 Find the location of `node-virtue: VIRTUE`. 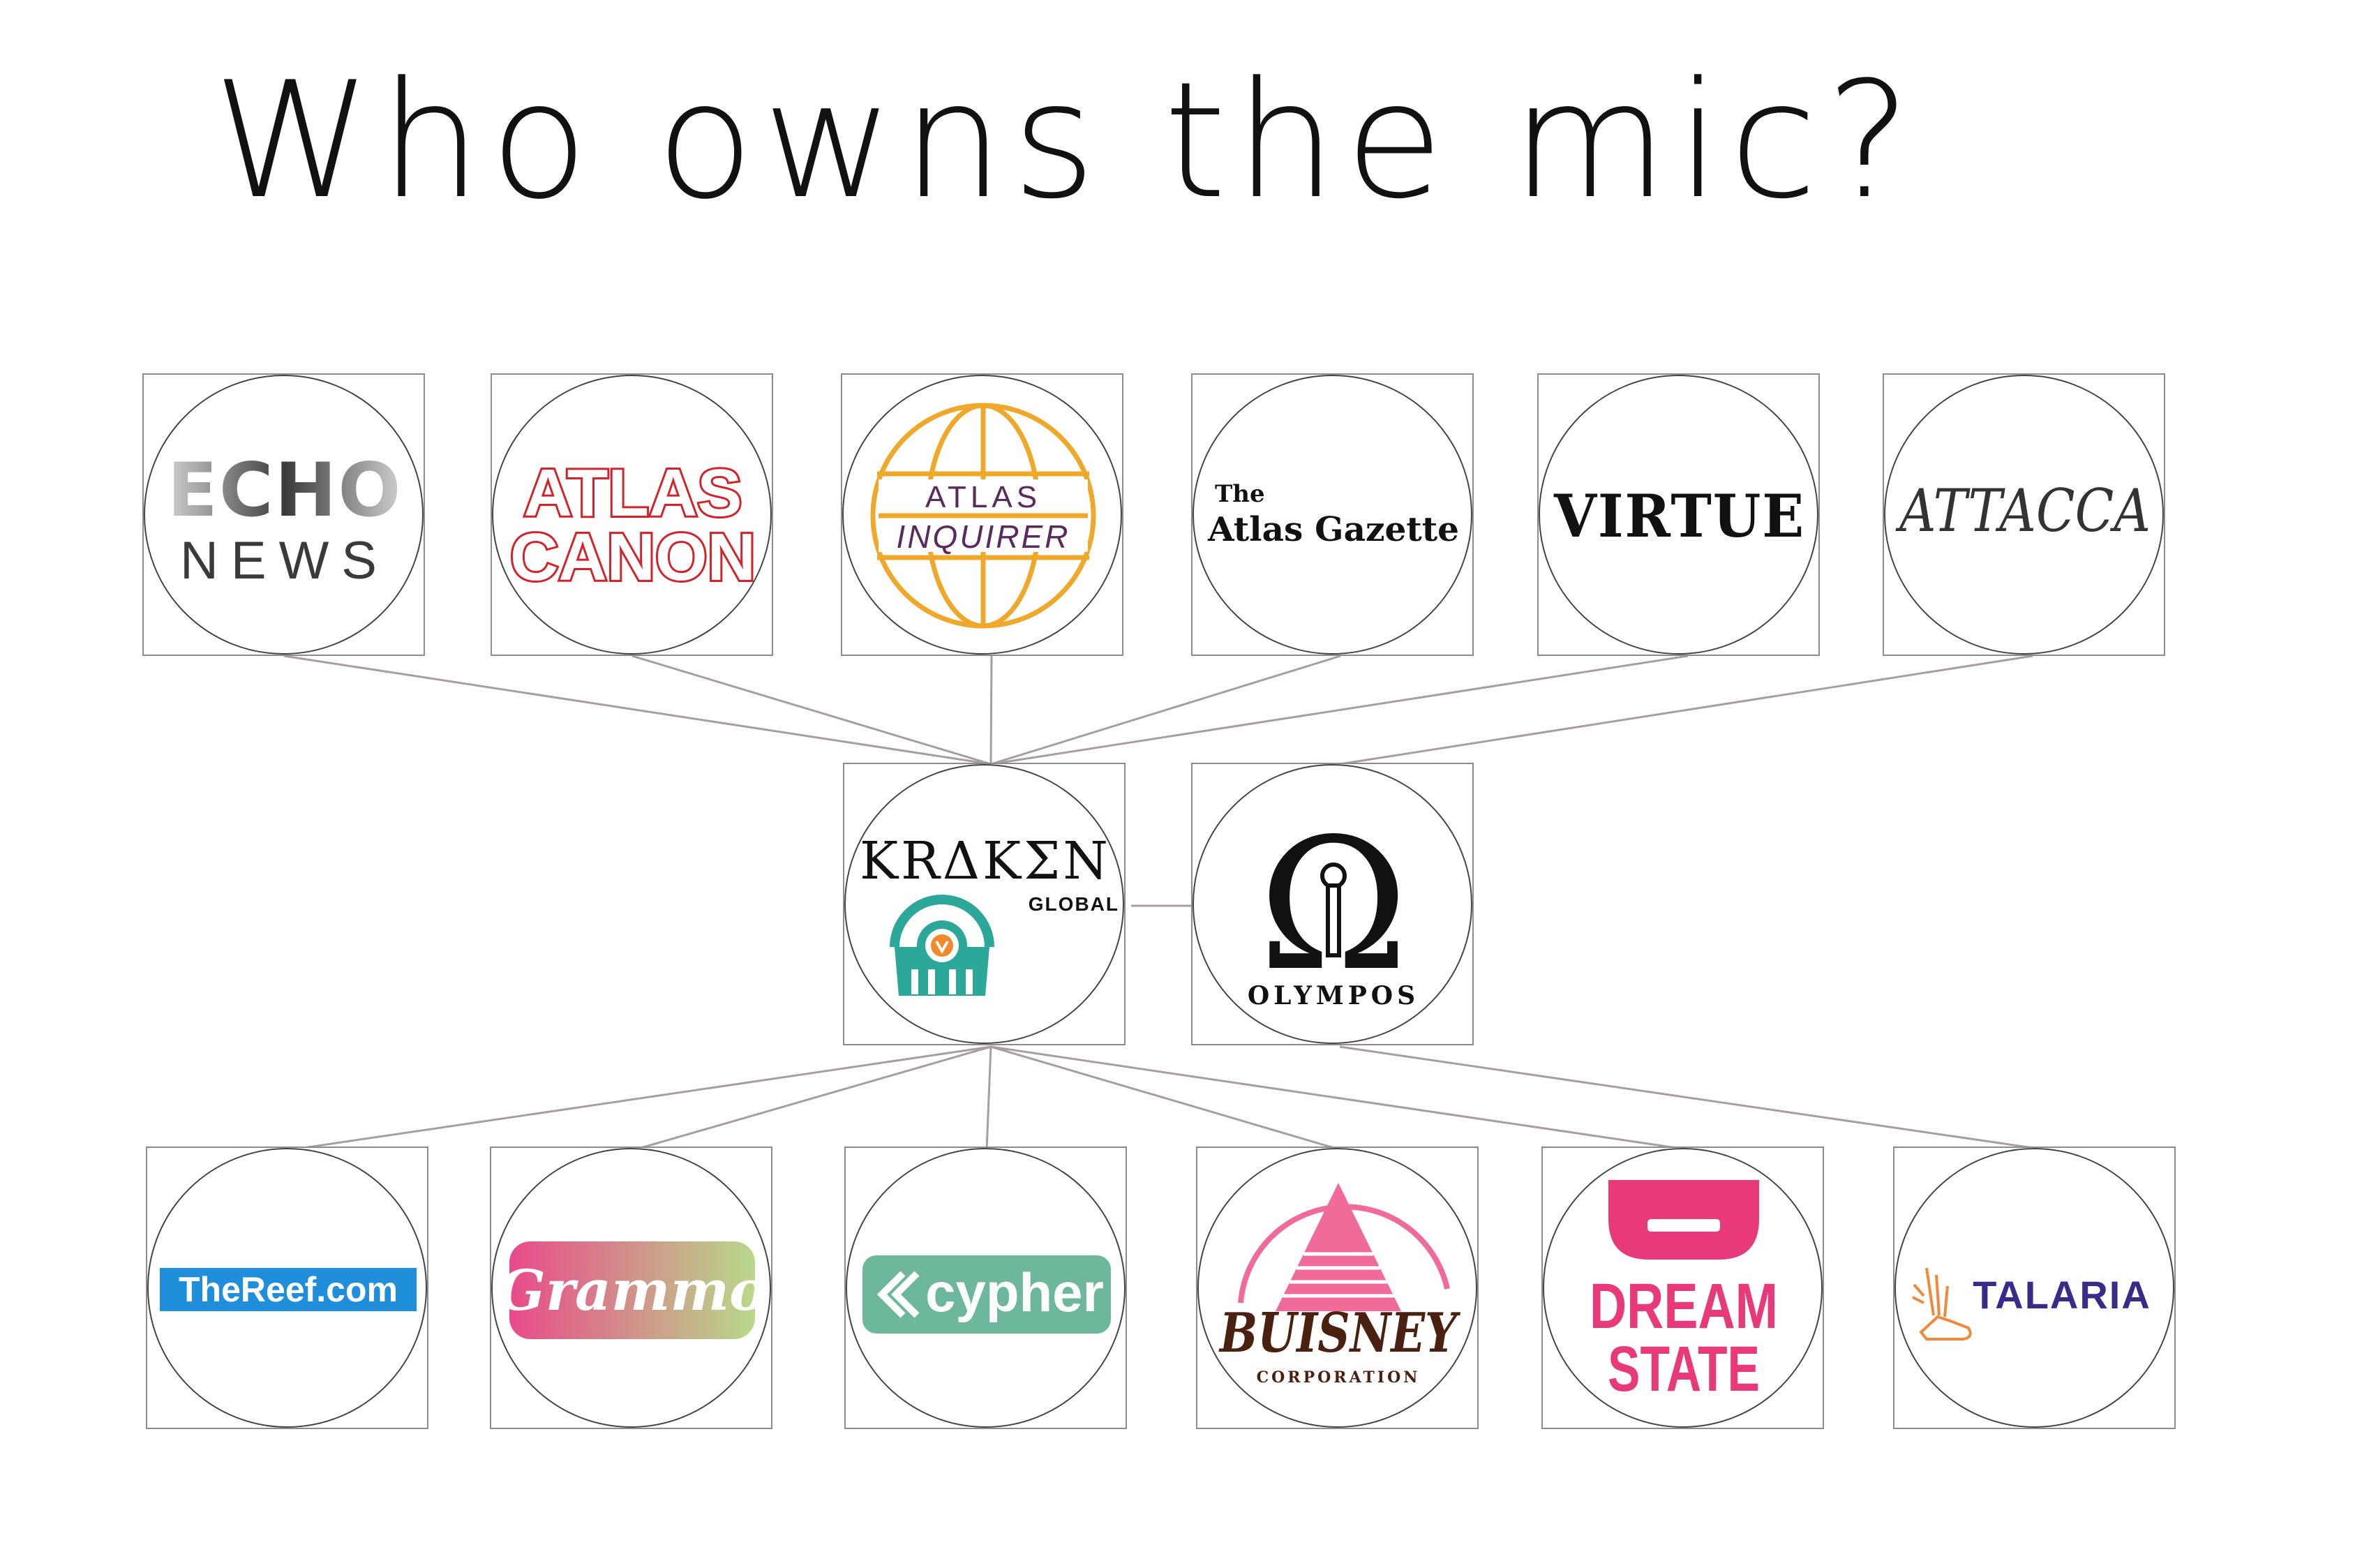

node-virtue: VIRTUE is located at coordinates (1678, 514).